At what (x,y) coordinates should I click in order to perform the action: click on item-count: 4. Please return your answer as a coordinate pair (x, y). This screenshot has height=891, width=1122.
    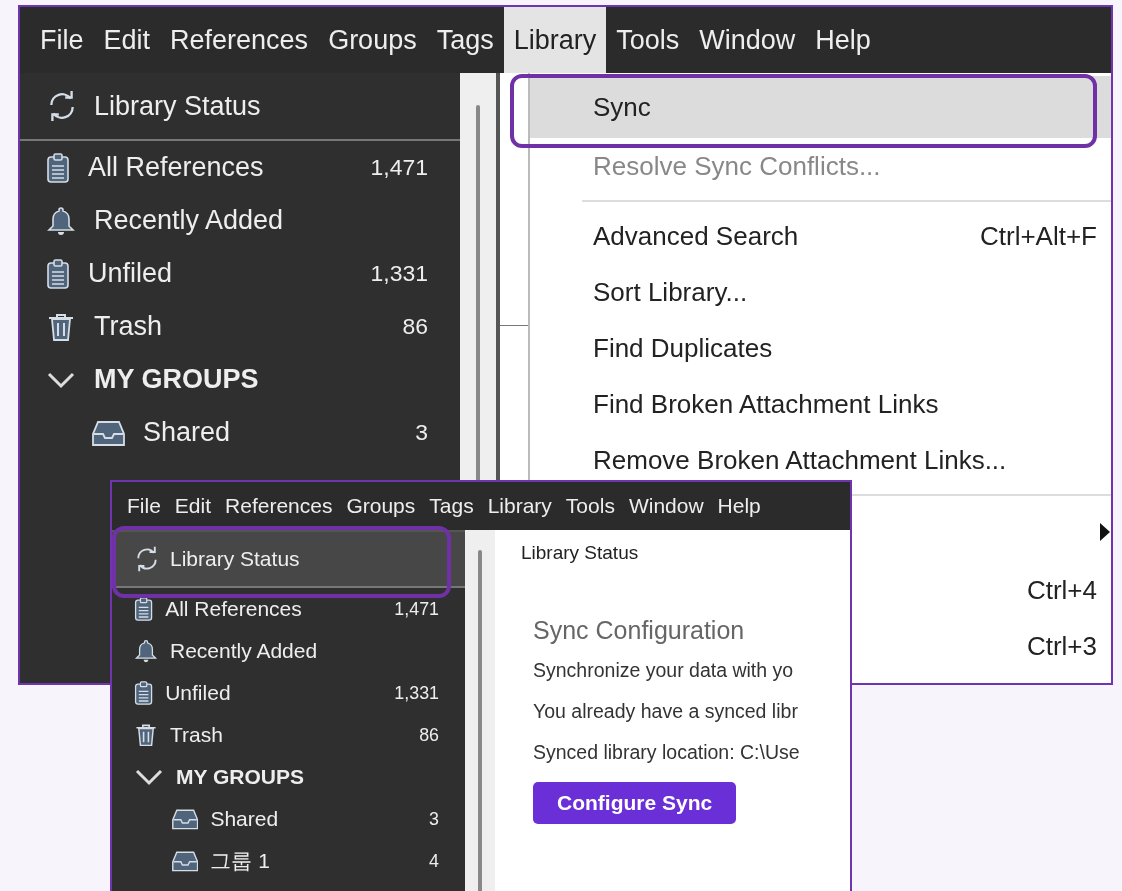
    Looking at the image, I should click on (434, 861).